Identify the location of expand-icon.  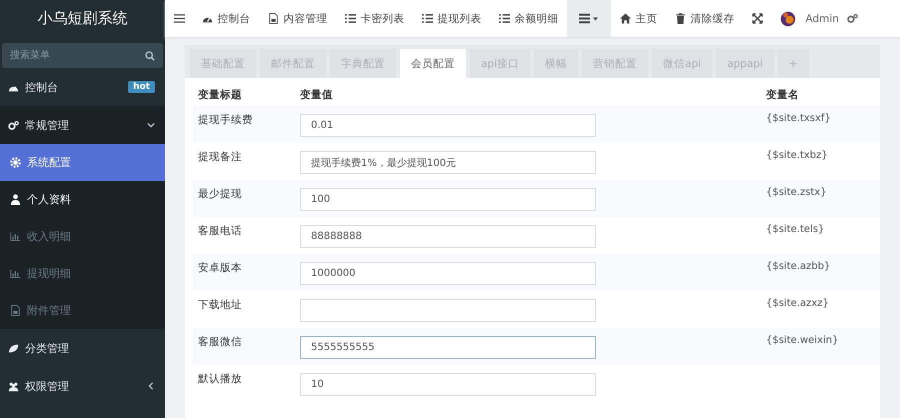
(757, 18).